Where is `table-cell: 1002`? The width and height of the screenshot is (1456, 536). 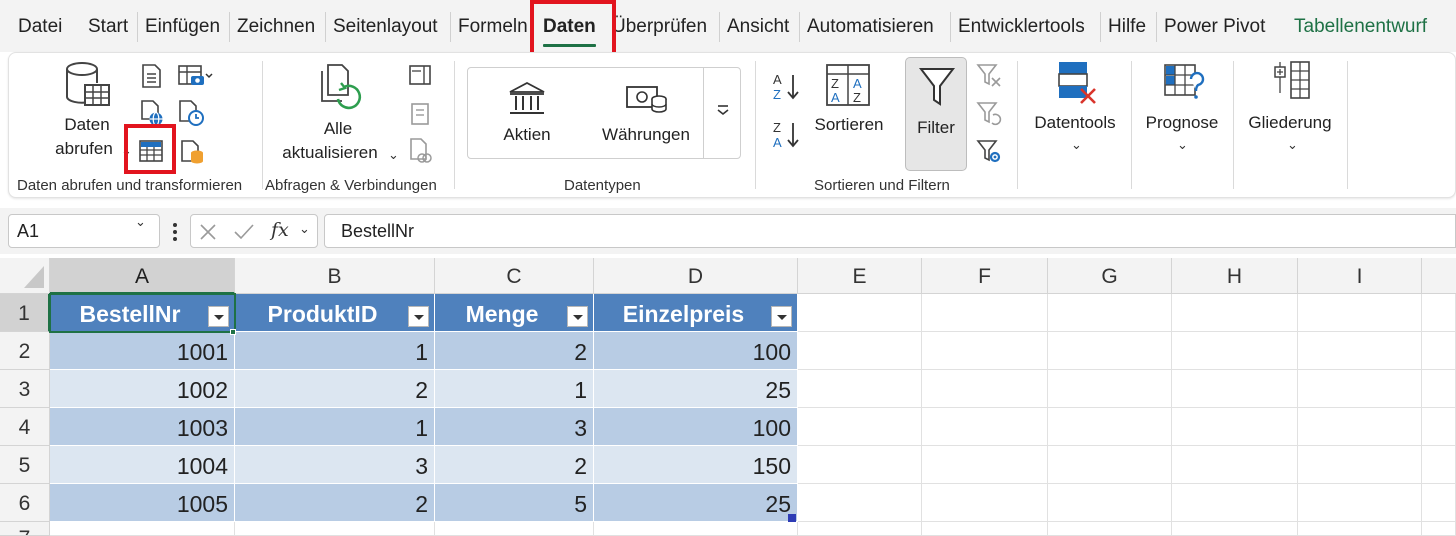 table-cell: 1002 is located at coordinates (142, 389).